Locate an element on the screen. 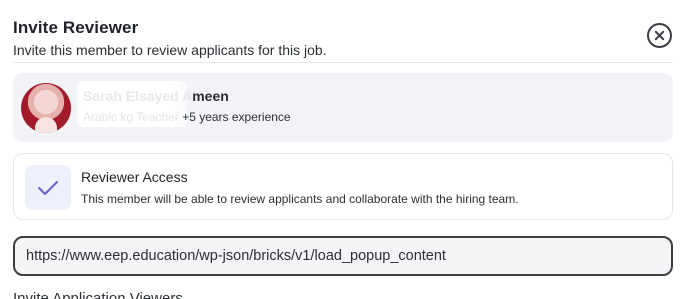 This screenshot has height=299, width=689. header-divider is located at coordinates (343, 62).